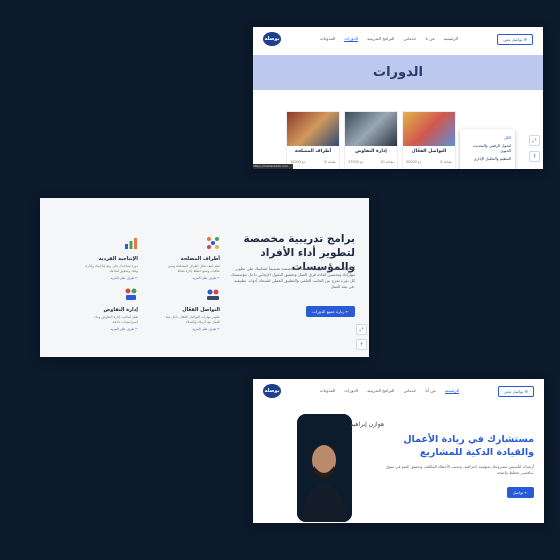 This screenshot has width=560, height=560. I want to click on course-seats: 10 مقاعد, so click(387, 162).